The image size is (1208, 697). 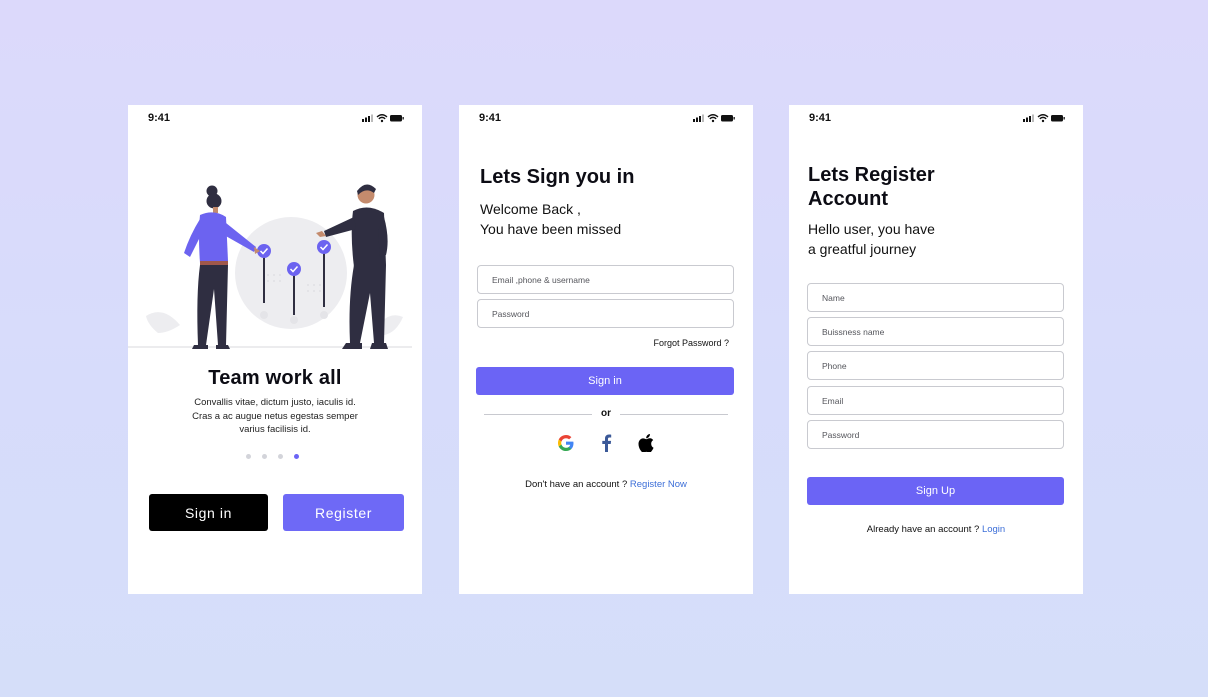 What do you see at coordinates (848, 199) in the screenshot?
I see `title-line: Account` at bounding box center [848, 199].